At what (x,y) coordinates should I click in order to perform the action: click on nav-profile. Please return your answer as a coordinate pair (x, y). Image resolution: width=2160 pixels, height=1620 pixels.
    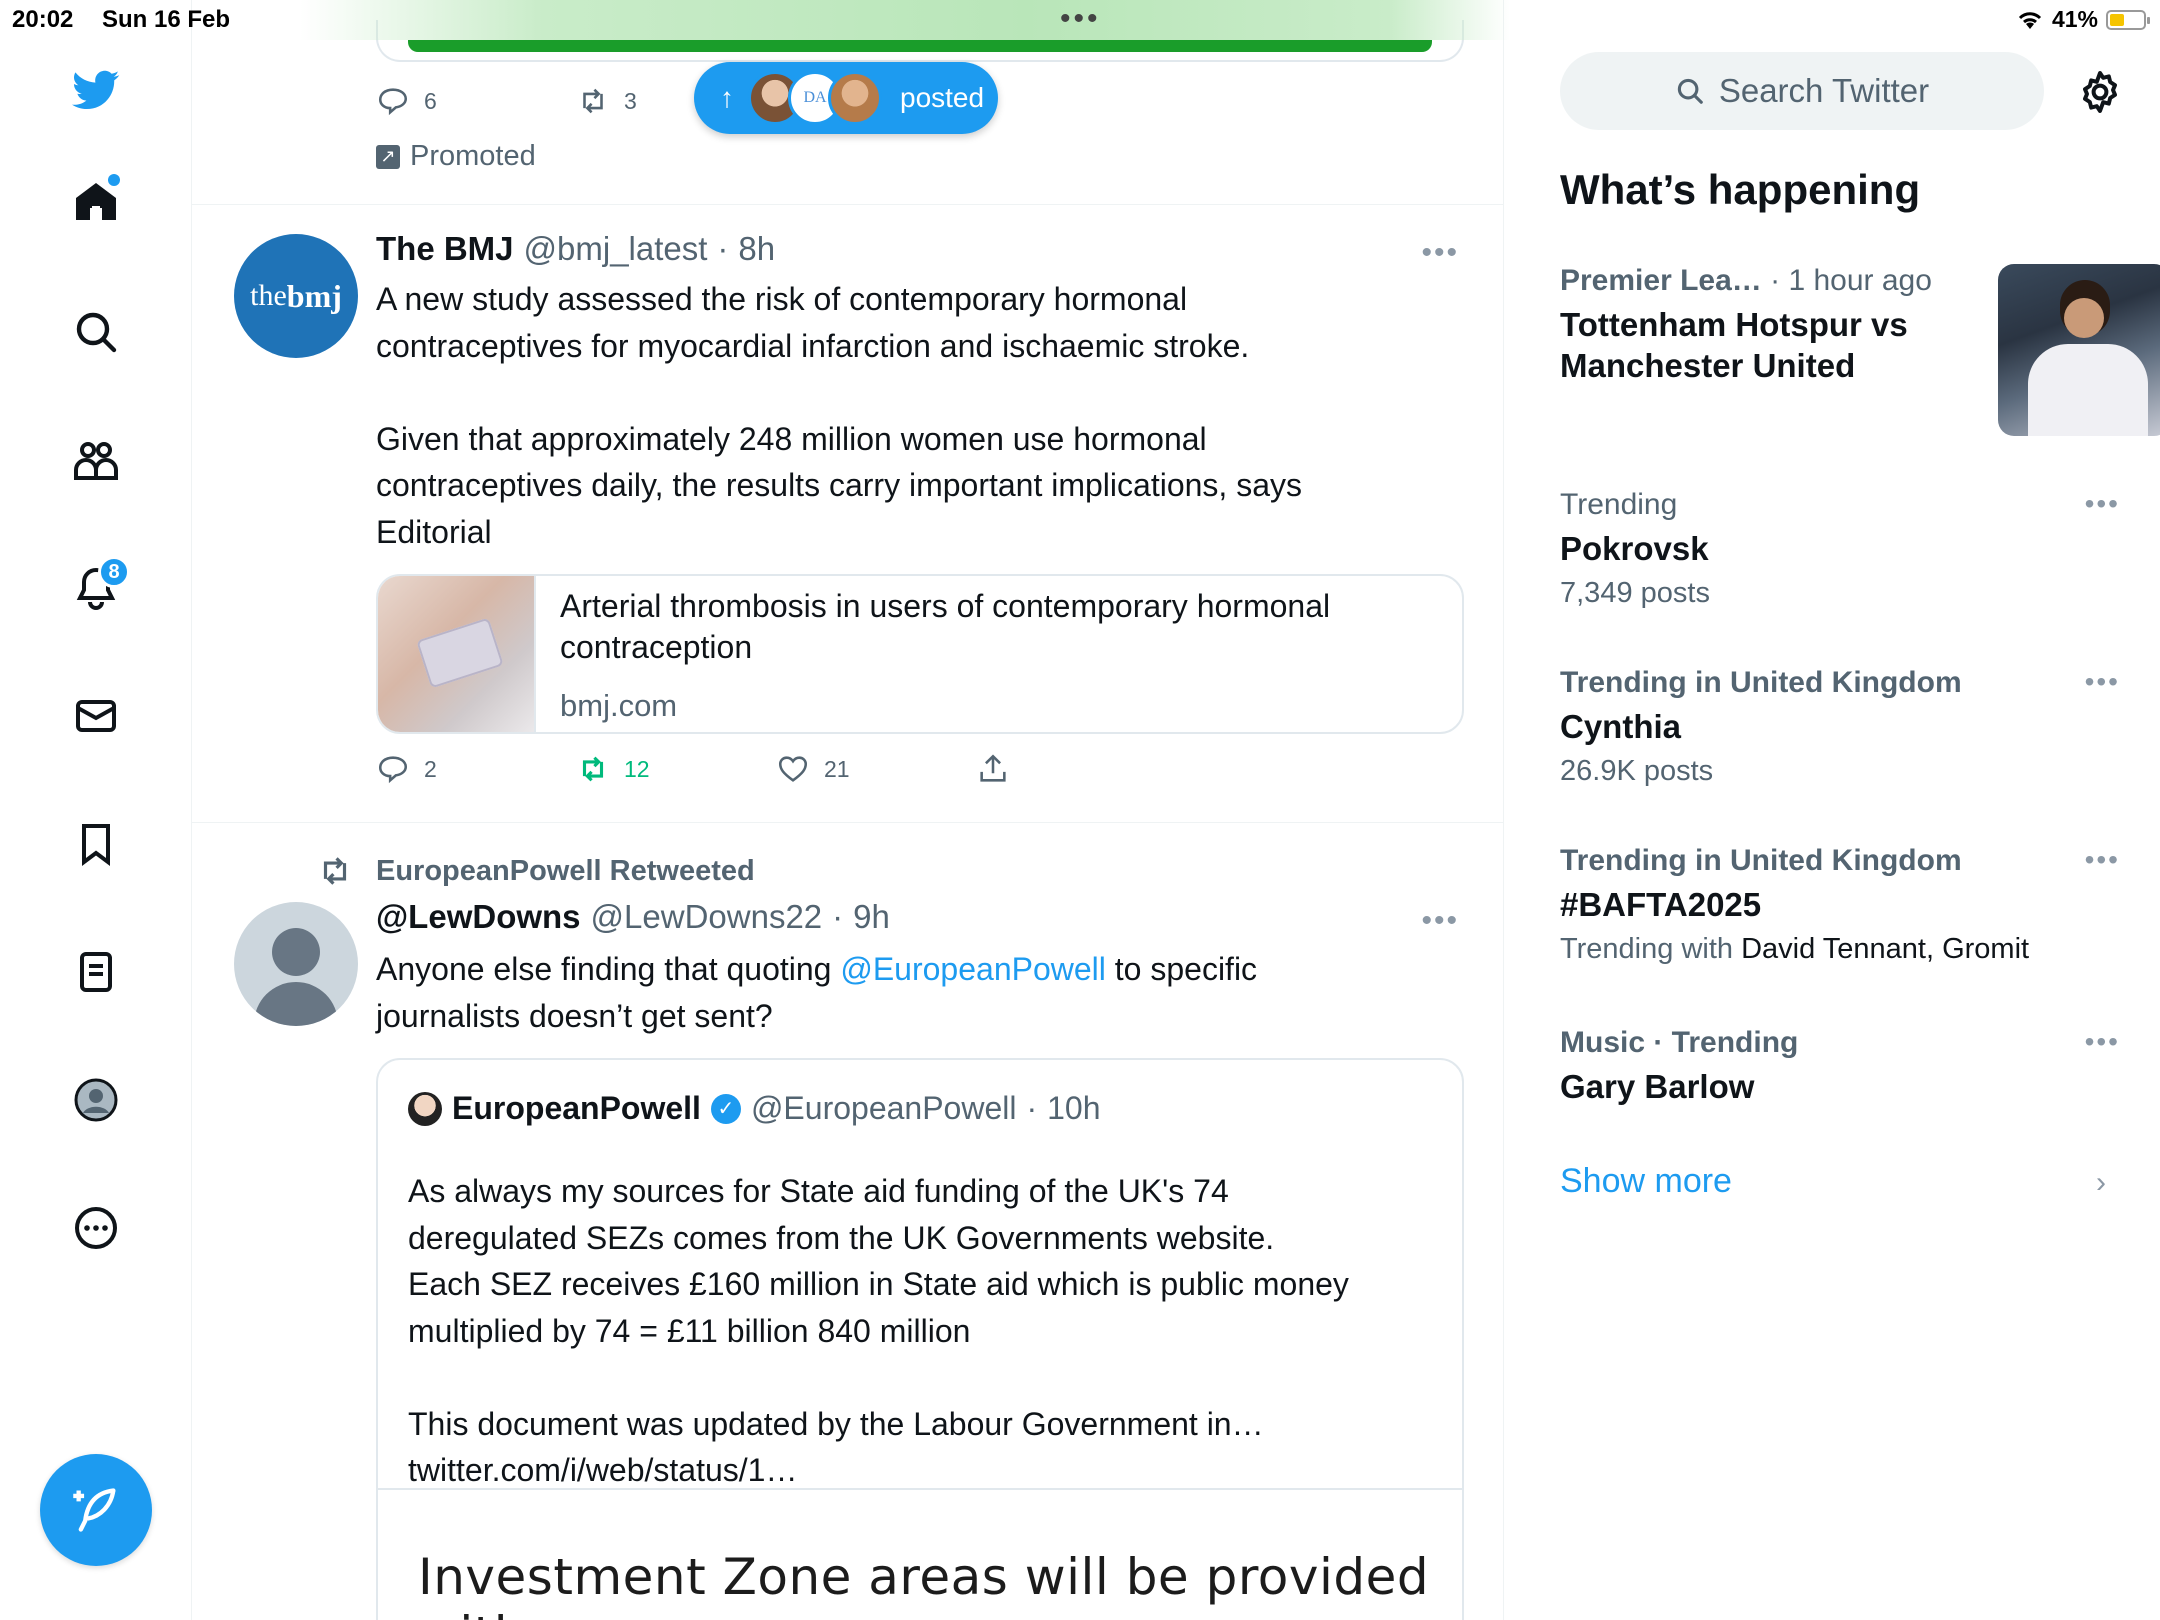
    Looking at the image, I should click on (96, 1100).